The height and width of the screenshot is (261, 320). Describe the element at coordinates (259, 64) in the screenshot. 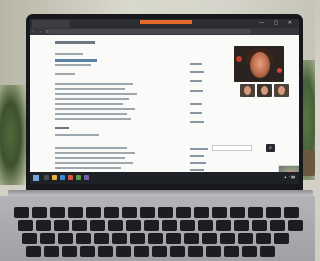

I see `video-call-main-tile` at that location.